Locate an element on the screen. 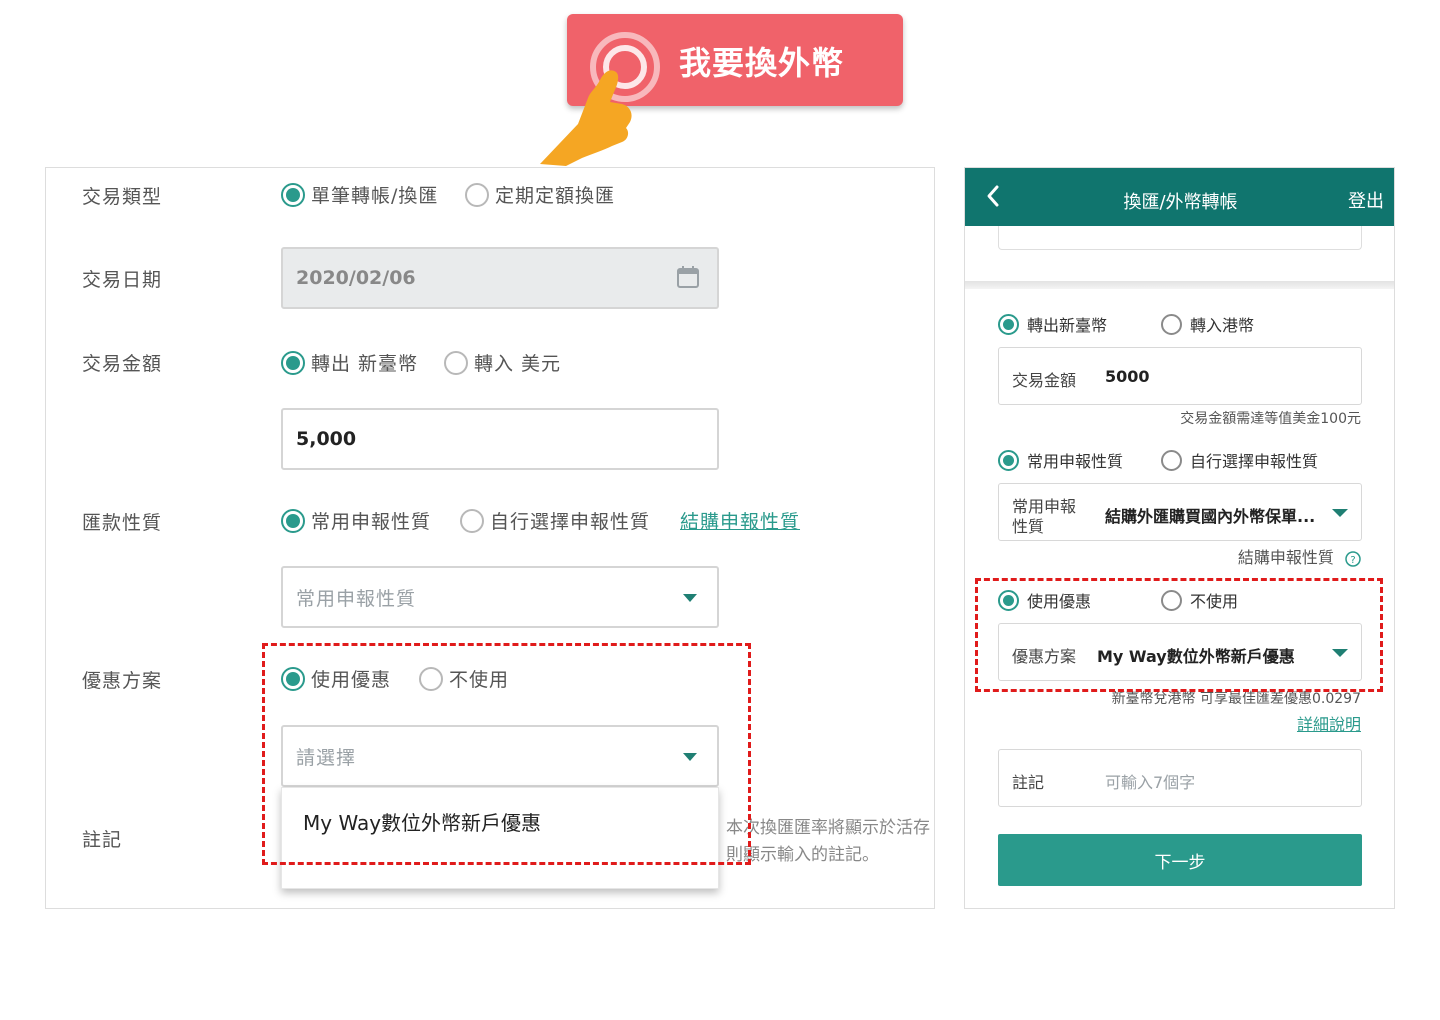 The width and height of the screenshot is (1440, 1020). pointing-hand-icon is located at coordinates (586, 118).